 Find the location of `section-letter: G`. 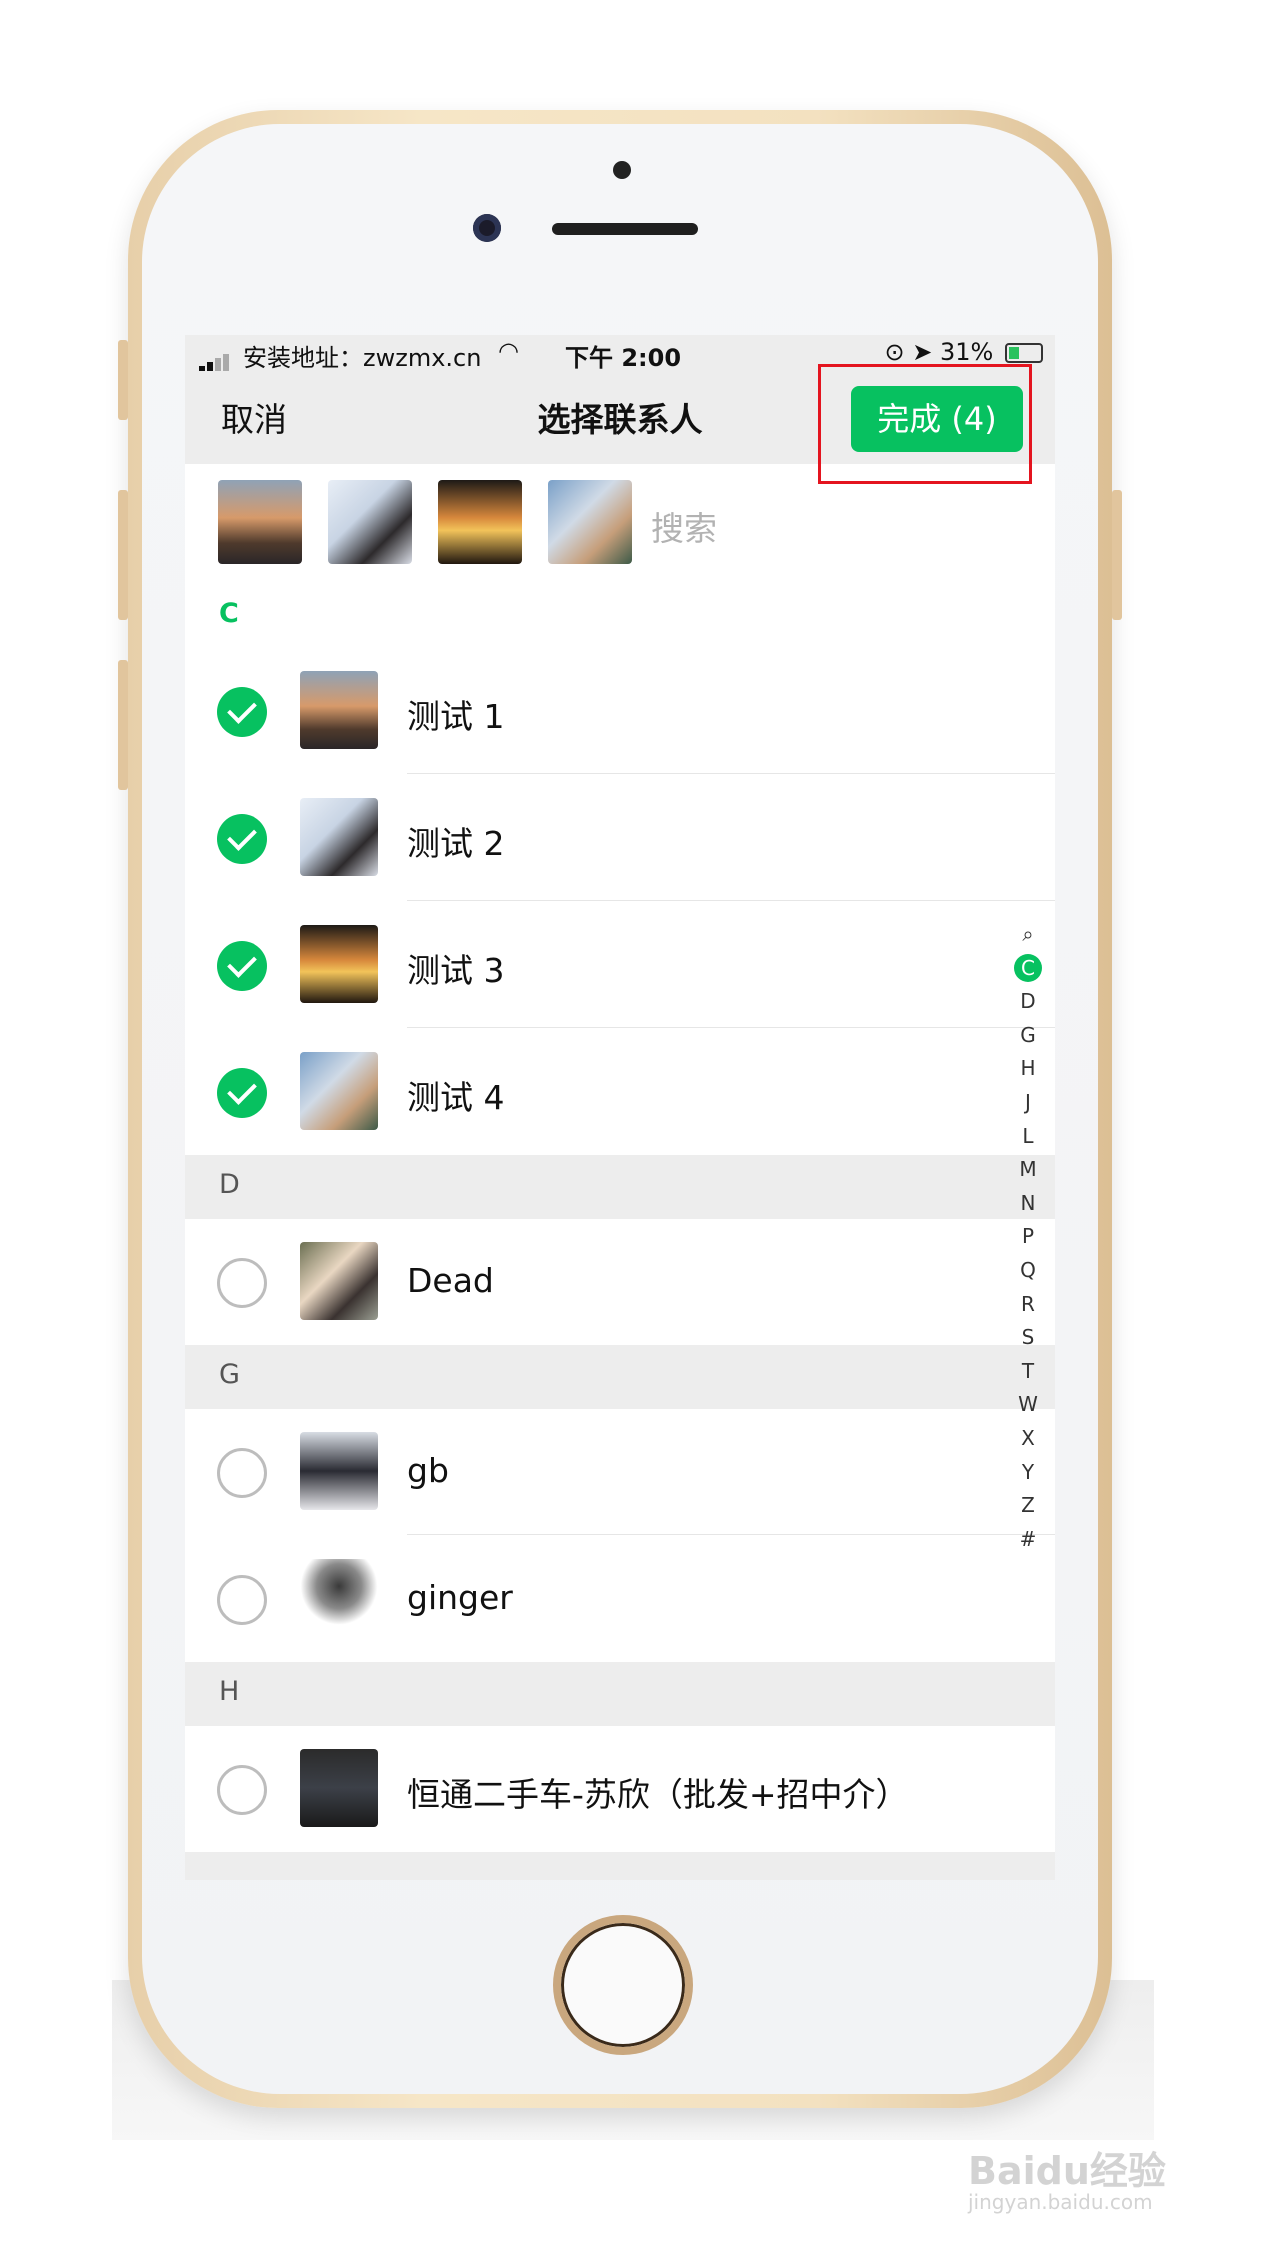

section-letter: G is located at coordinates (229, 1374).